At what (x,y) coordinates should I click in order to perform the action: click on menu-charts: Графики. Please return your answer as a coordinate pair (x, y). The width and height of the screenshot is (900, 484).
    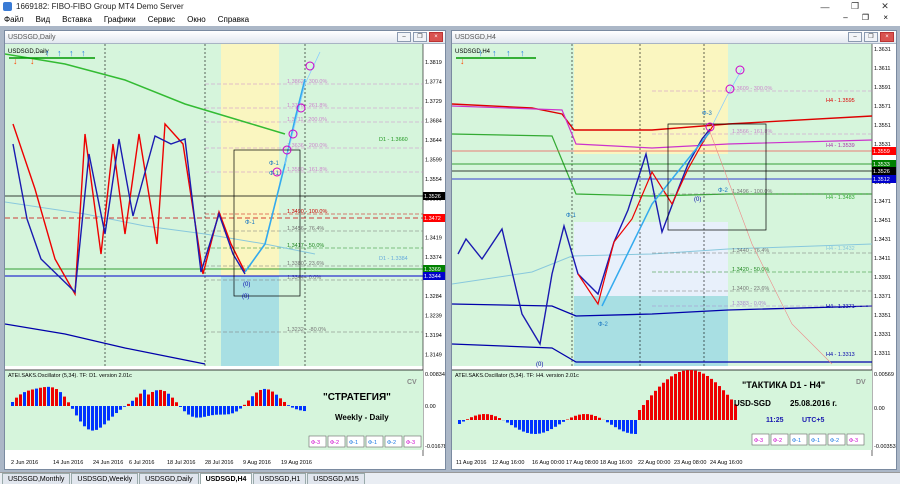
    Looking at the image, I should click on (120, 19).